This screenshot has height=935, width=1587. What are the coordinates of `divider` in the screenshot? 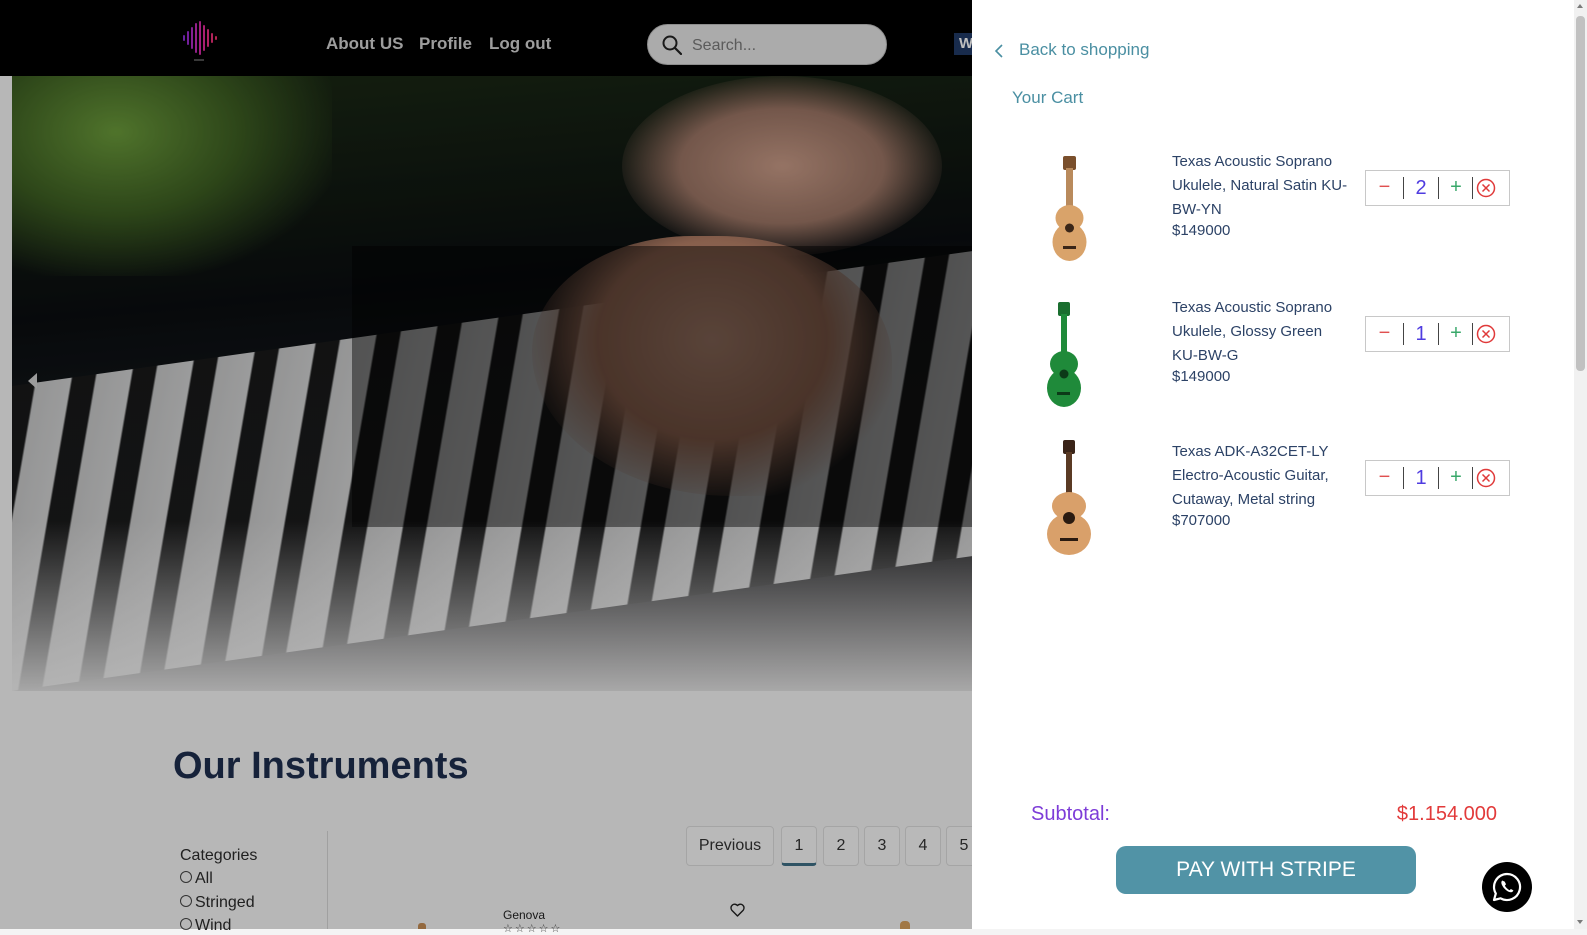 It's located at (327, 880).